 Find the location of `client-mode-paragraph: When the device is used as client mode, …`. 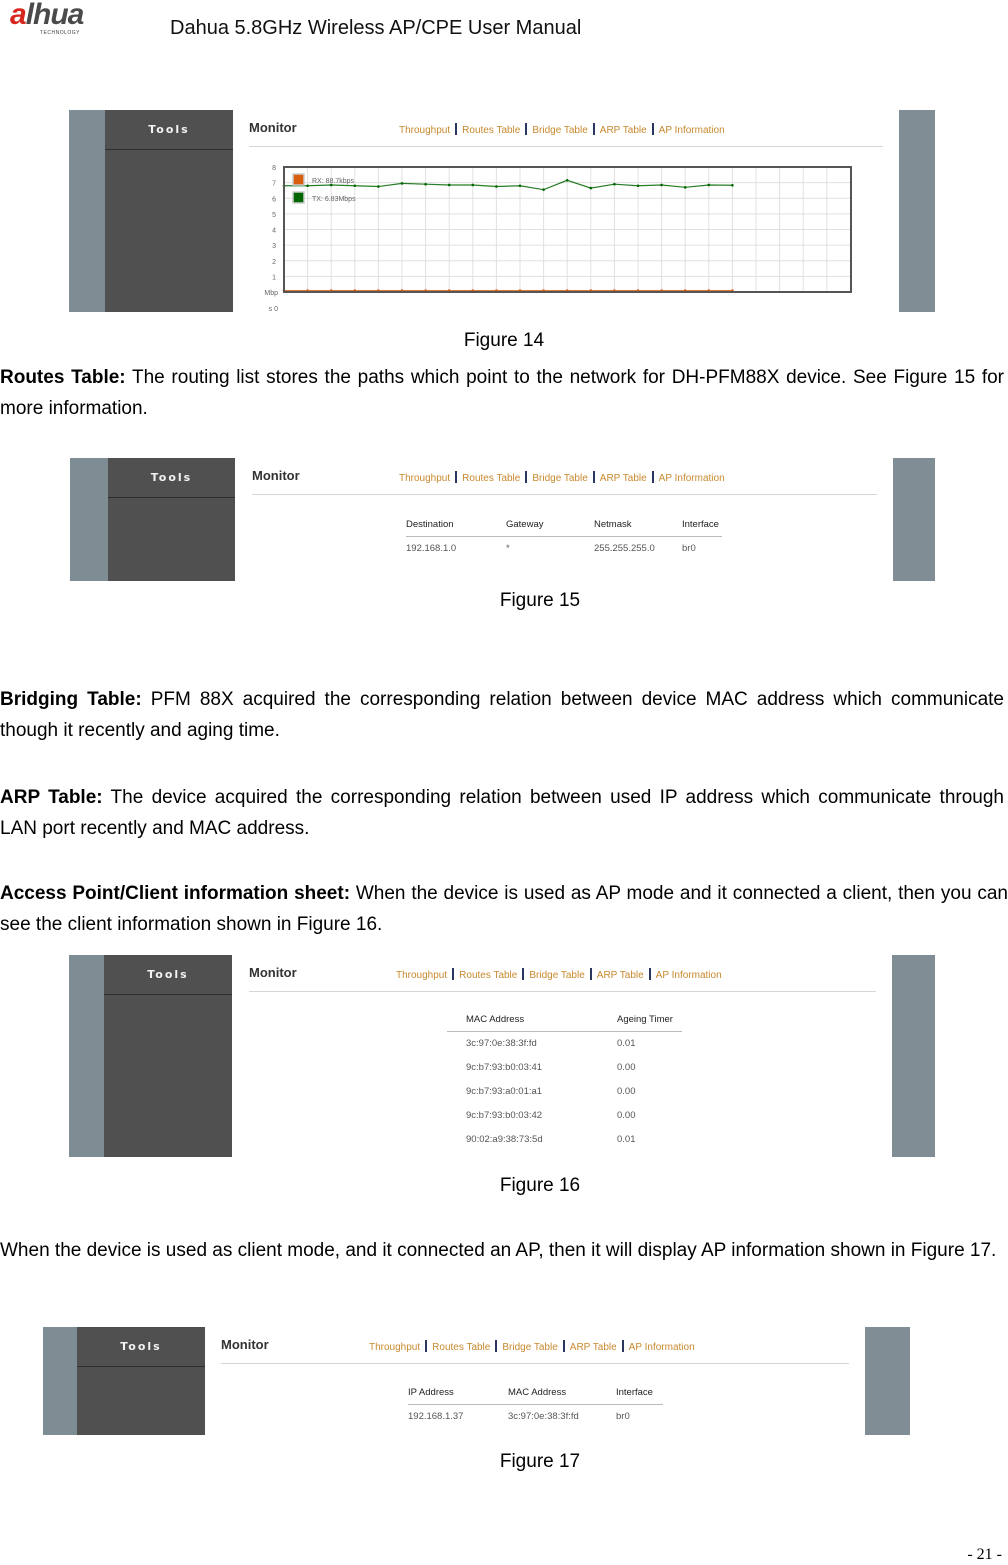

client-mode-paragraph: When the device is used as client mode, … is located at coordinates (502, 1250).